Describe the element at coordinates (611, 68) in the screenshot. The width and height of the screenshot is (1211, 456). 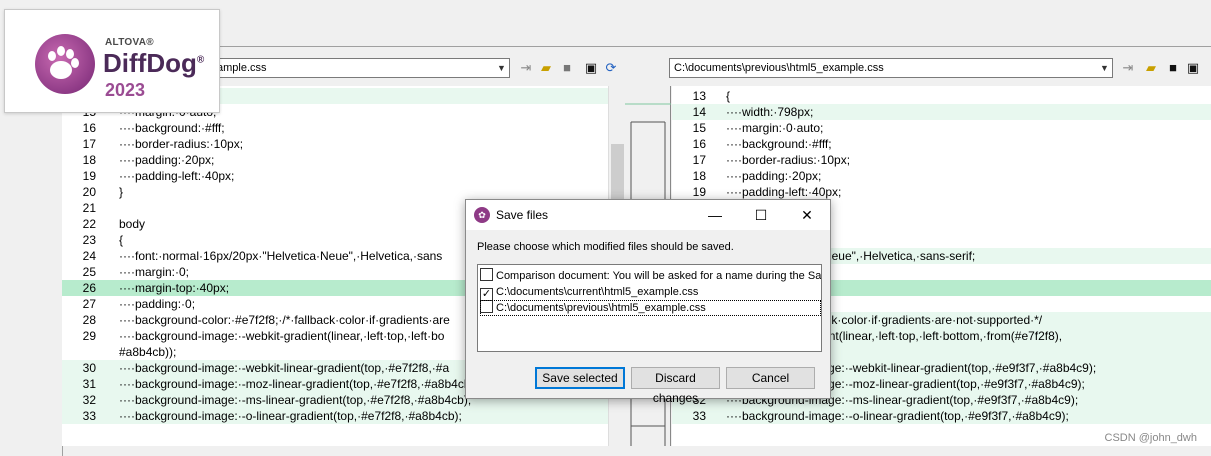
I see `reload-icon: ⟳` at that location.